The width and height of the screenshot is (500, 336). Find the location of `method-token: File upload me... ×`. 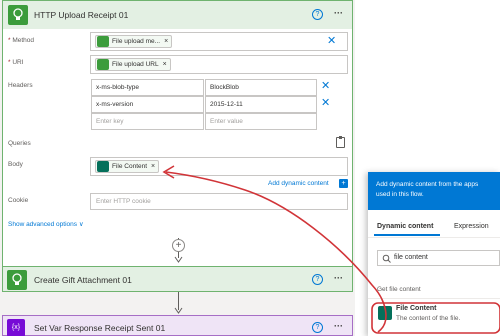

method-token: File upload me... × is located at coordinates (134, 41).